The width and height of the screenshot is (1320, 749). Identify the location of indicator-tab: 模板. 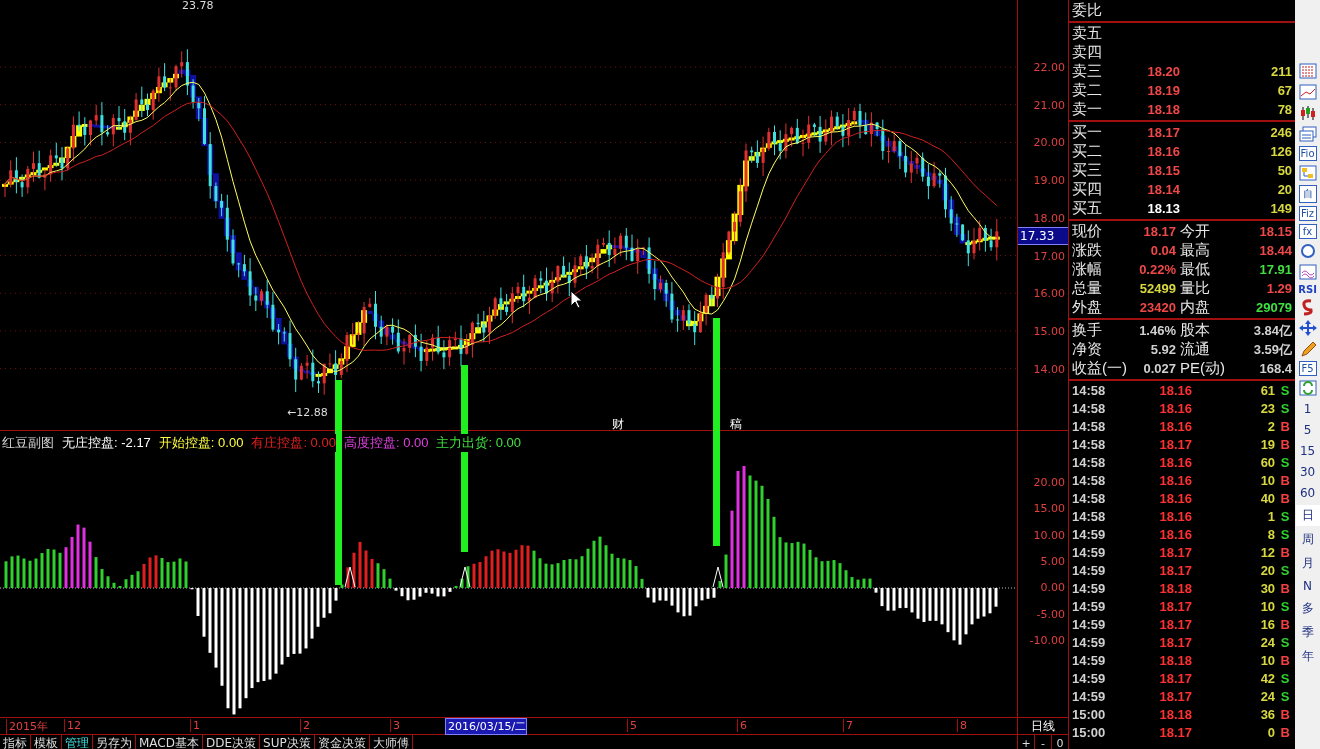
(46, 742).